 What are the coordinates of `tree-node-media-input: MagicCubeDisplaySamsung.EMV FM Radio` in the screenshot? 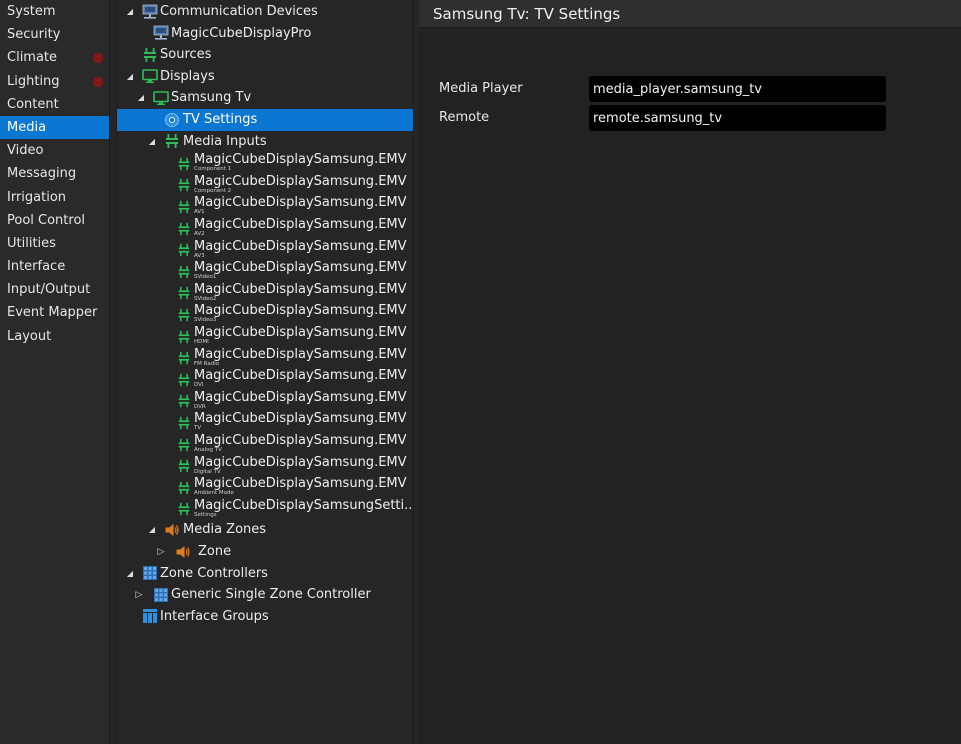 It's located at (265, 357).